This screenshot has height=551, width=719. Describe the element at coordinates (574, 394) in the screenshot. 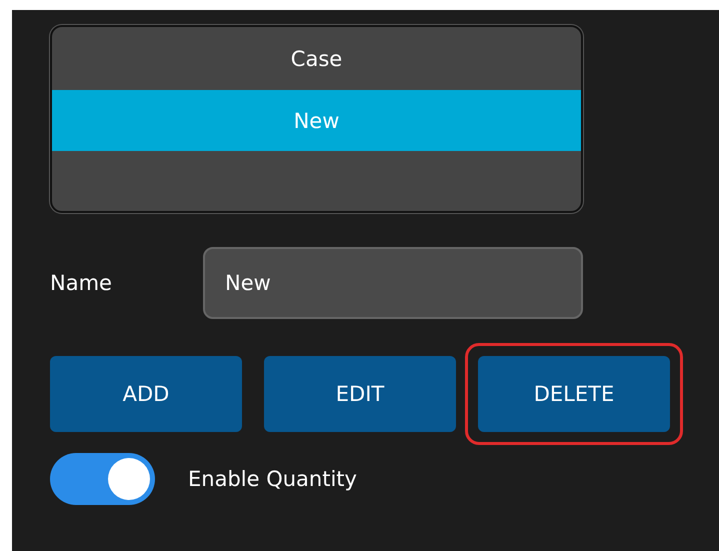

I see `action-button: DELETE` at that location.